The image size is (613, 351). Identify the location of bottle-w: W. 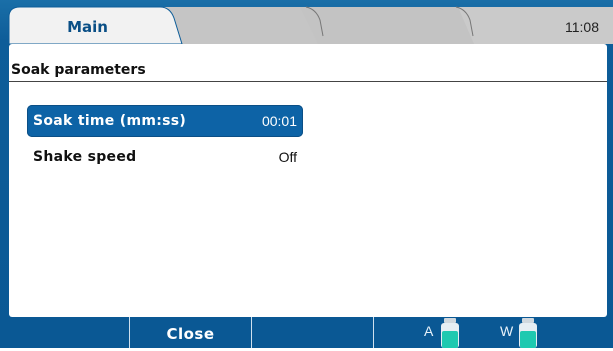
(528, 332).